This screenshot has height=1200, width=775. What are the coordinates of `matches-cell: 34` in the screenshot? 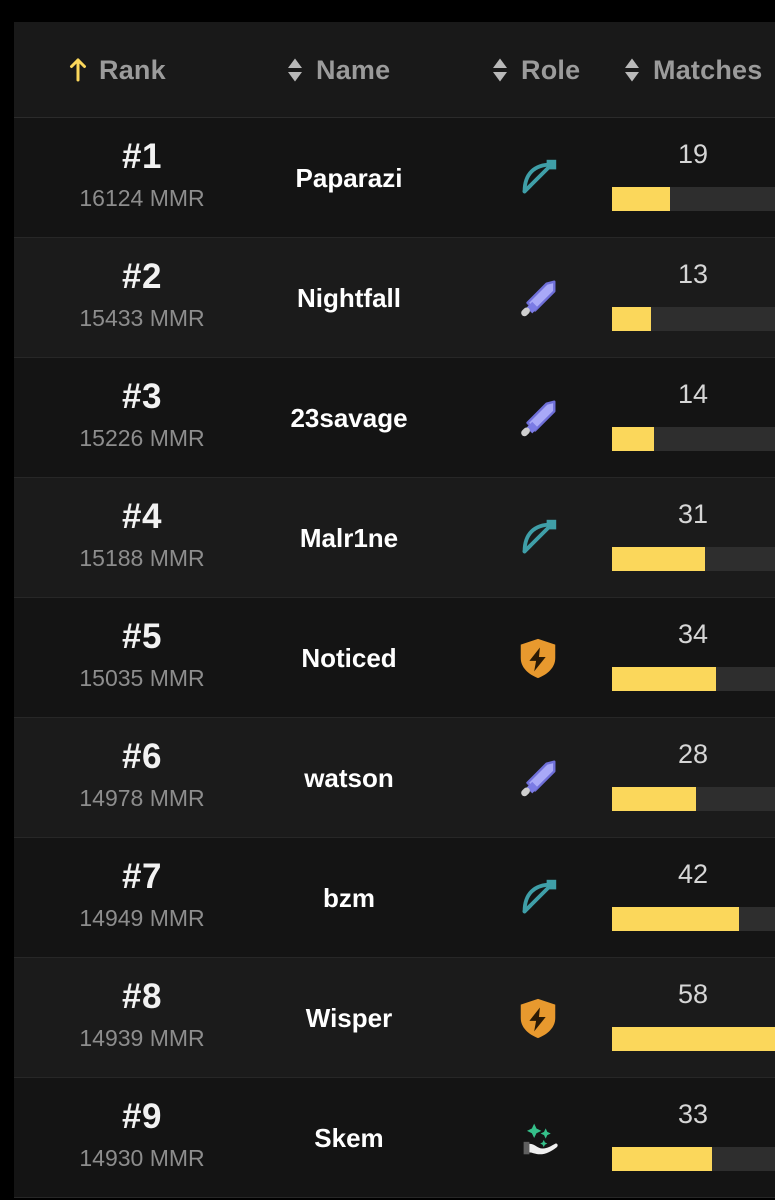 It's located at (686, 658).